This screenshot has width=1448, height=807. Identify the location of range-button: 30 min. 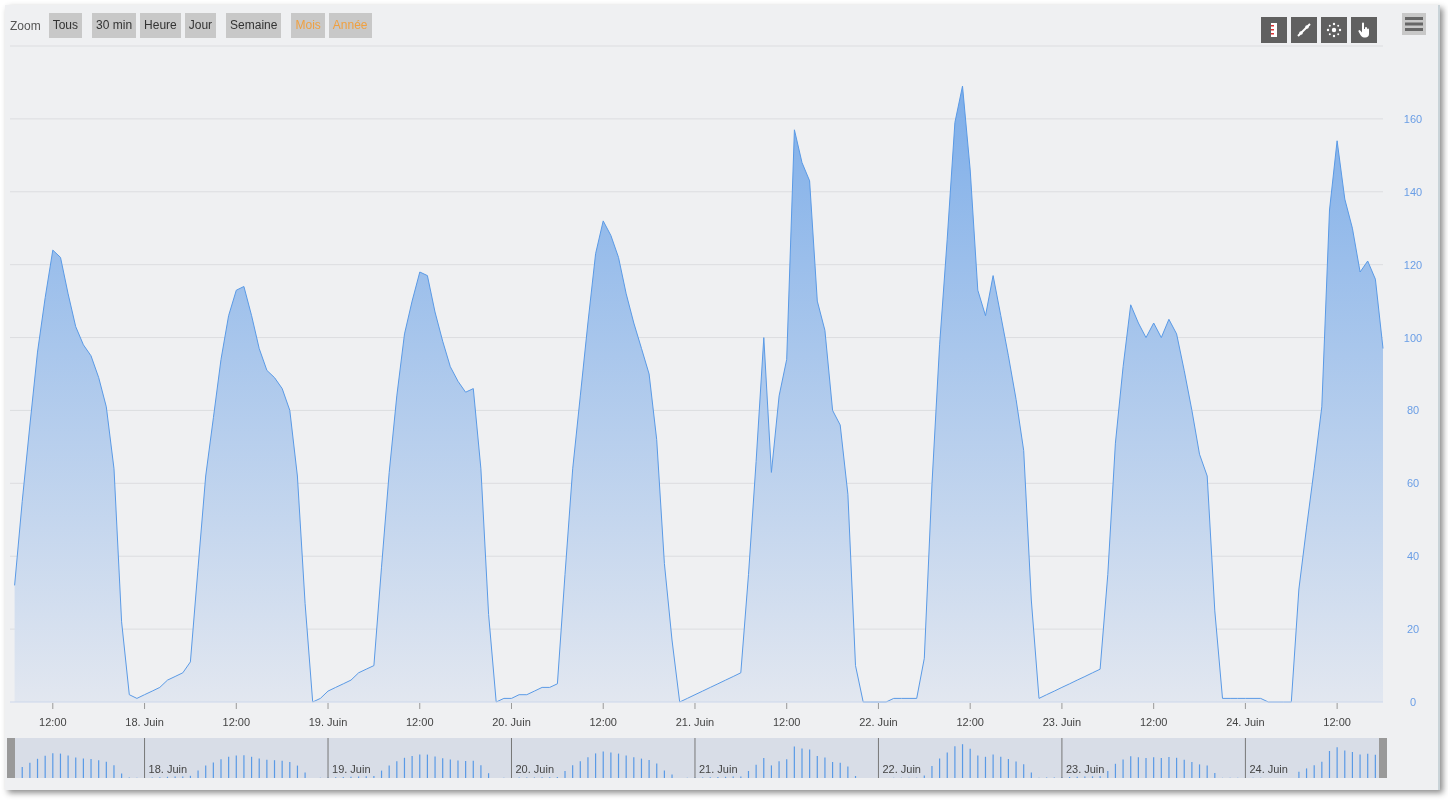
(114, 25).